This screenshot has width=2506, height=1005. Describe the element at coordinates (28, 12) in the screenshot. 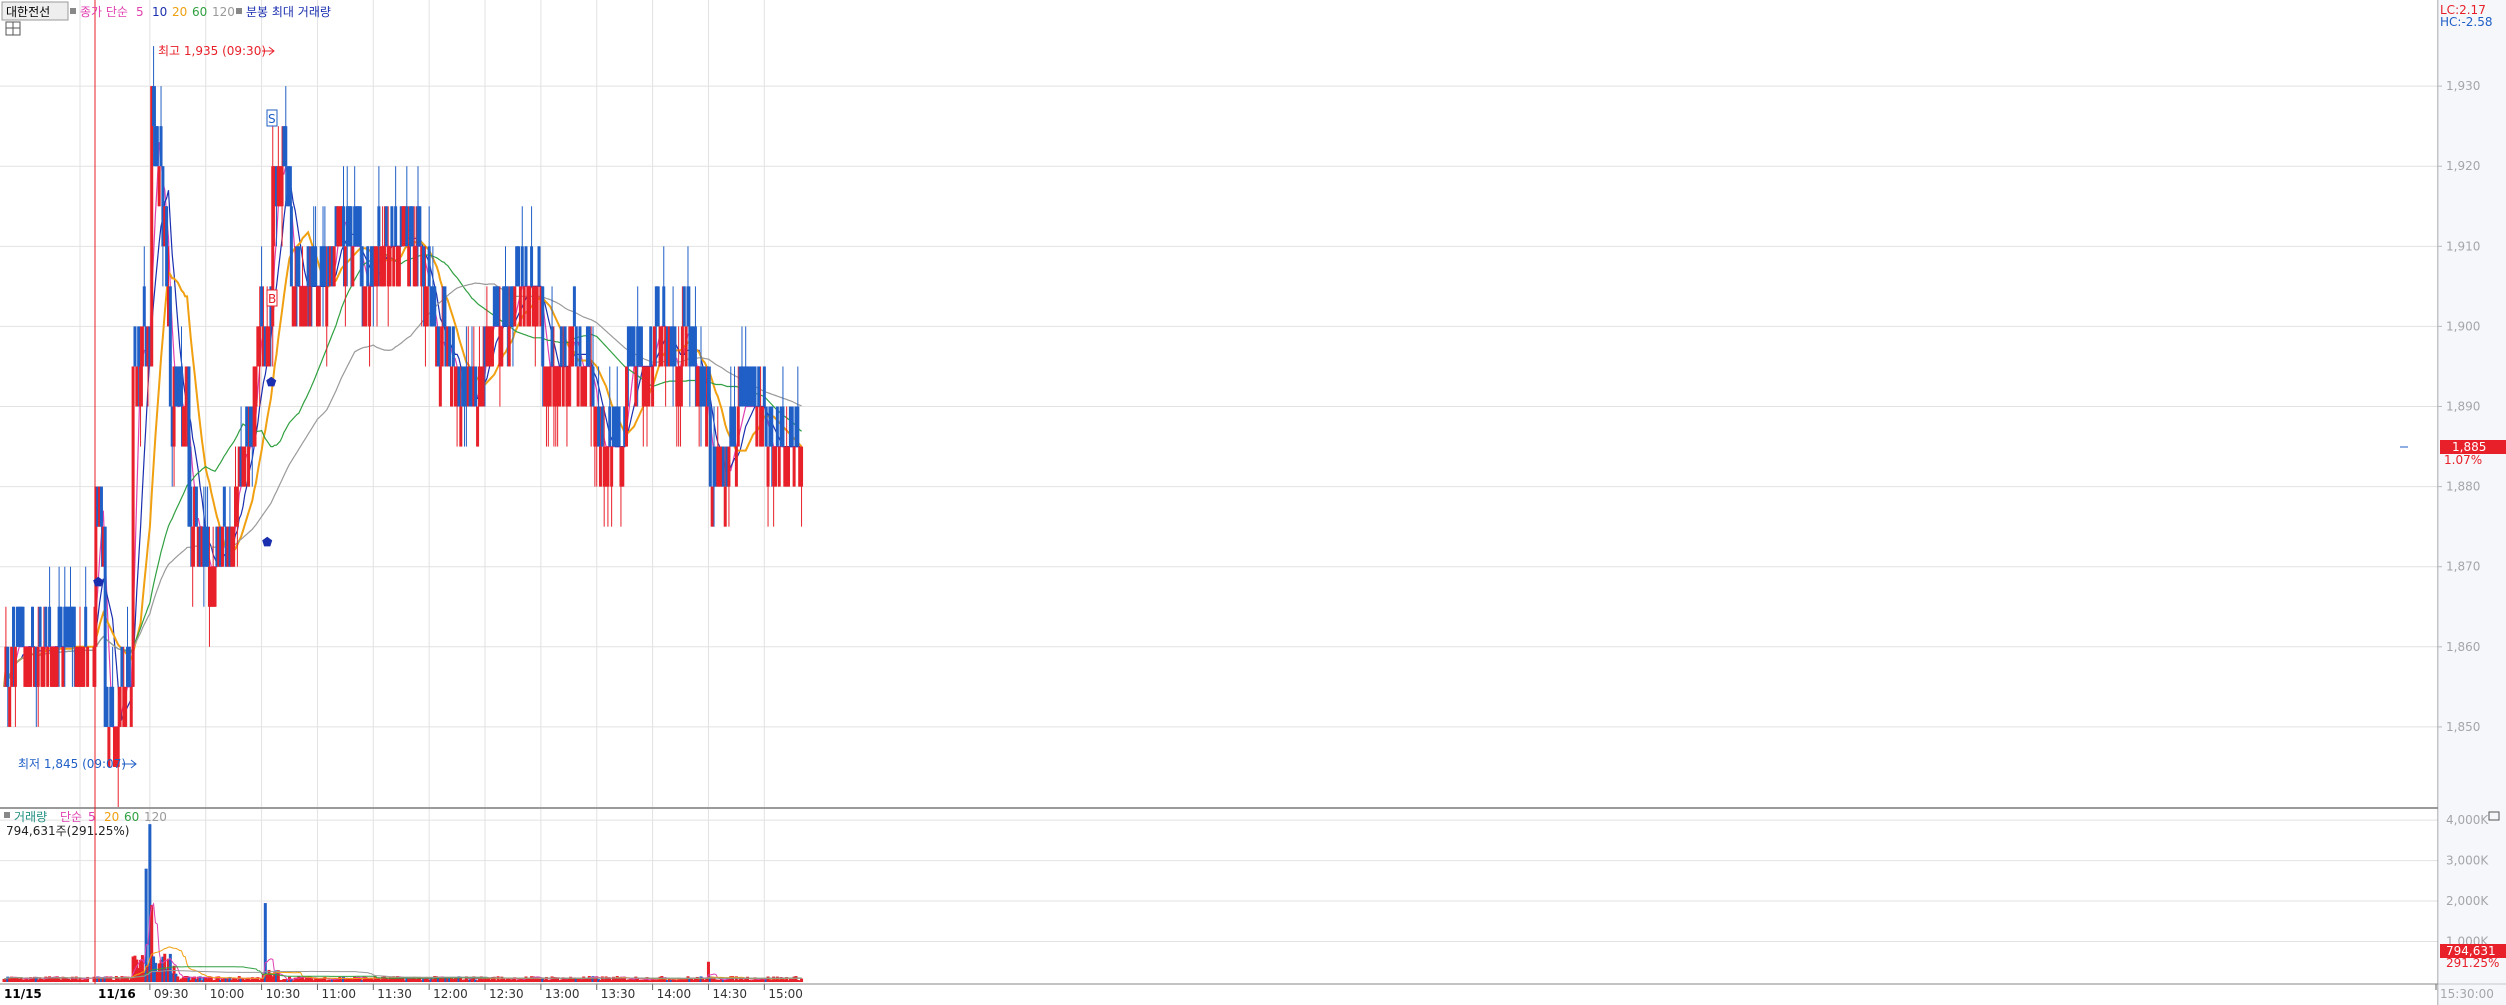

I see `symbol-name: 대한전선` at that location.